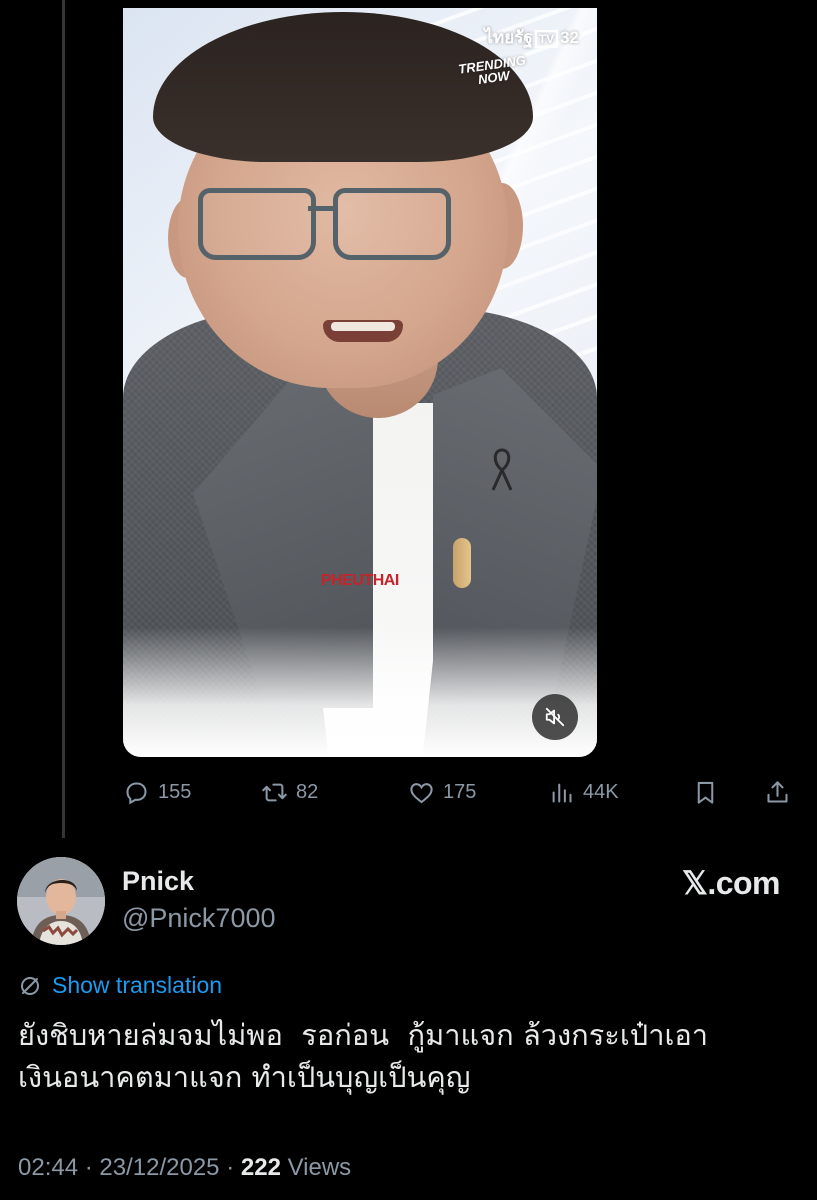  What do you see at coordinates (324, 219) in the screenshot?
I see `presenter-glasses` at bounding box center [324, 219].